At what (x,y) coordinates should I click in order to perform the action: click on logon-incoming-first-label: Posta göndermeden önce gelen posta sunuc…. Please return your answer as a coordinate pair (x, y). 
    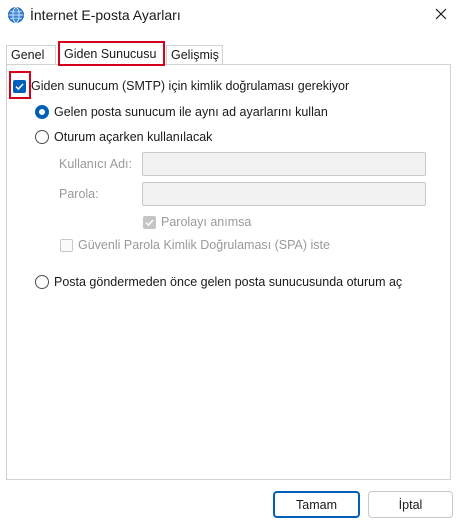
    Looking at the image, I should click on (228, 282).